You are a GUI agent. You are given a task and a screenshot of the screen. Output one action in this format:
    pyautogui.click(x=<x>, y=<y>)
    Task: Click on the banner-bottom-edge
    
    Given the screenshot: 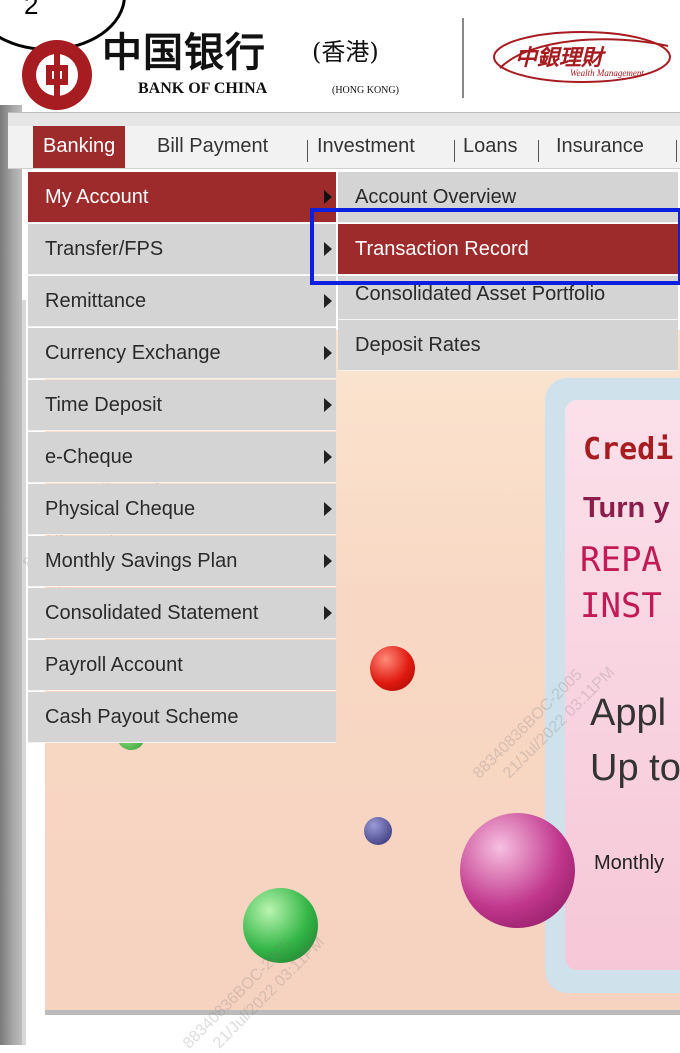 What is the action you would take?
    pyautogui.click(x=362, y=1012)
    